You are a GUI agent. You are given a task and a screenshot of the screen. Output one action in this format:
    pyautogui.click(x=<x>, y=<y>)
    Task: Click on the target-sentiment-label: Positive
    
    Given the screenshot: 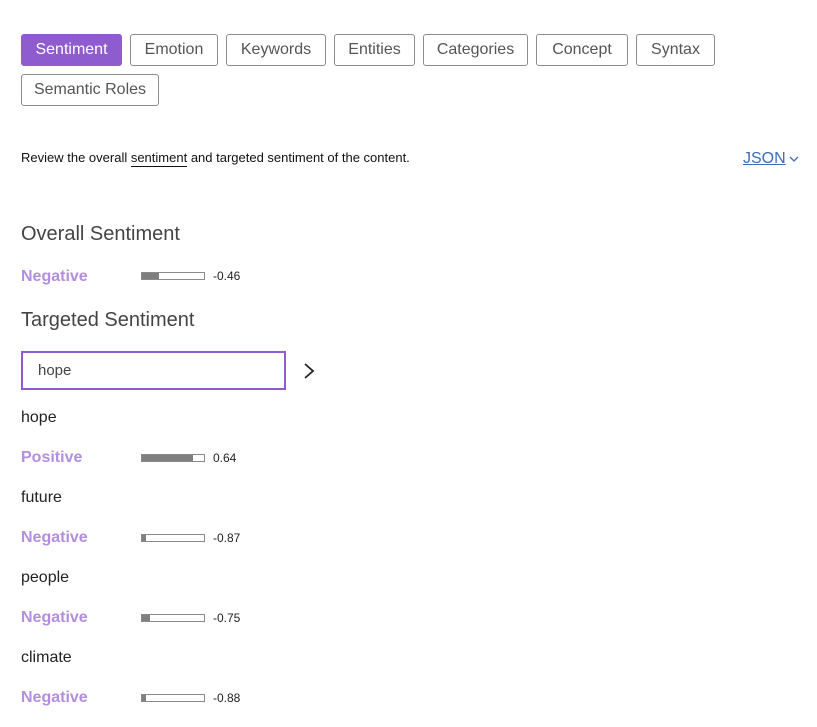 What is the action you would take?
    pyautogui.click(x=52, y=457)
    